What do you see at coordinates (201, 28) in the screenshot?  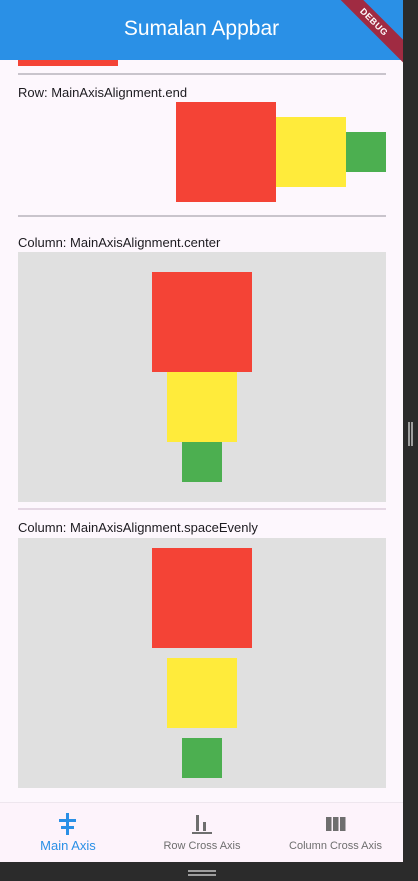 I see `app-bar-title: Sumalan Appbar` at bounding box center [201, 28].